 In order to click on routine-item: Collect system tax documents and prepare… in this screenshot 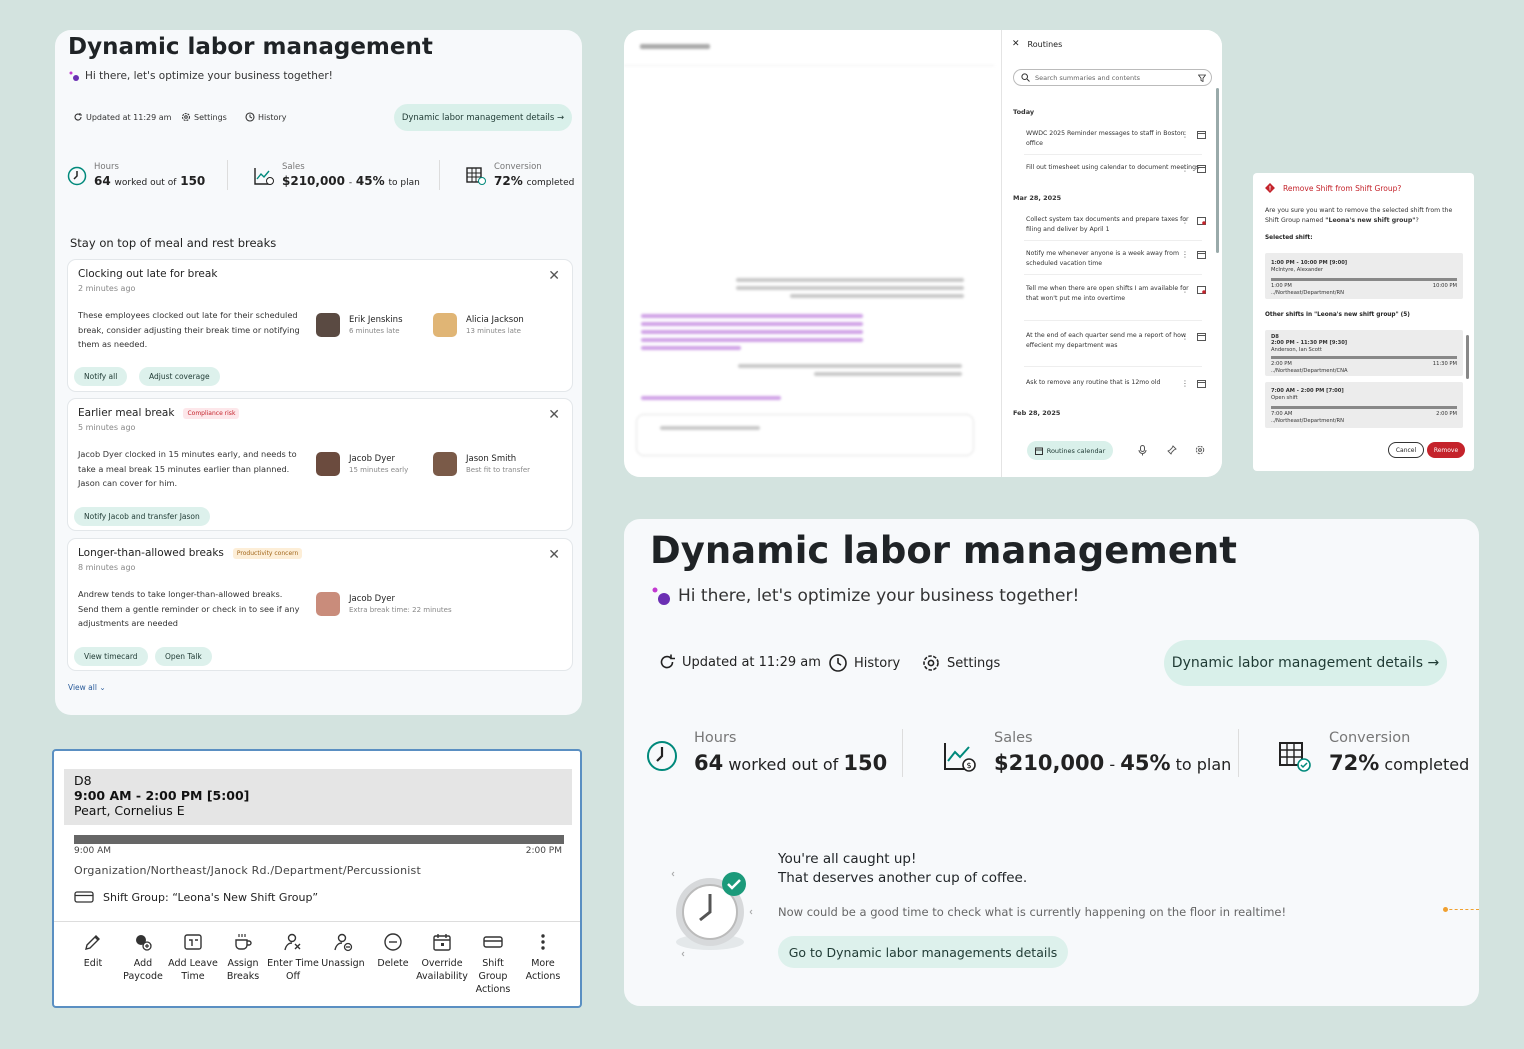, I will do `click(1116, 225)`.